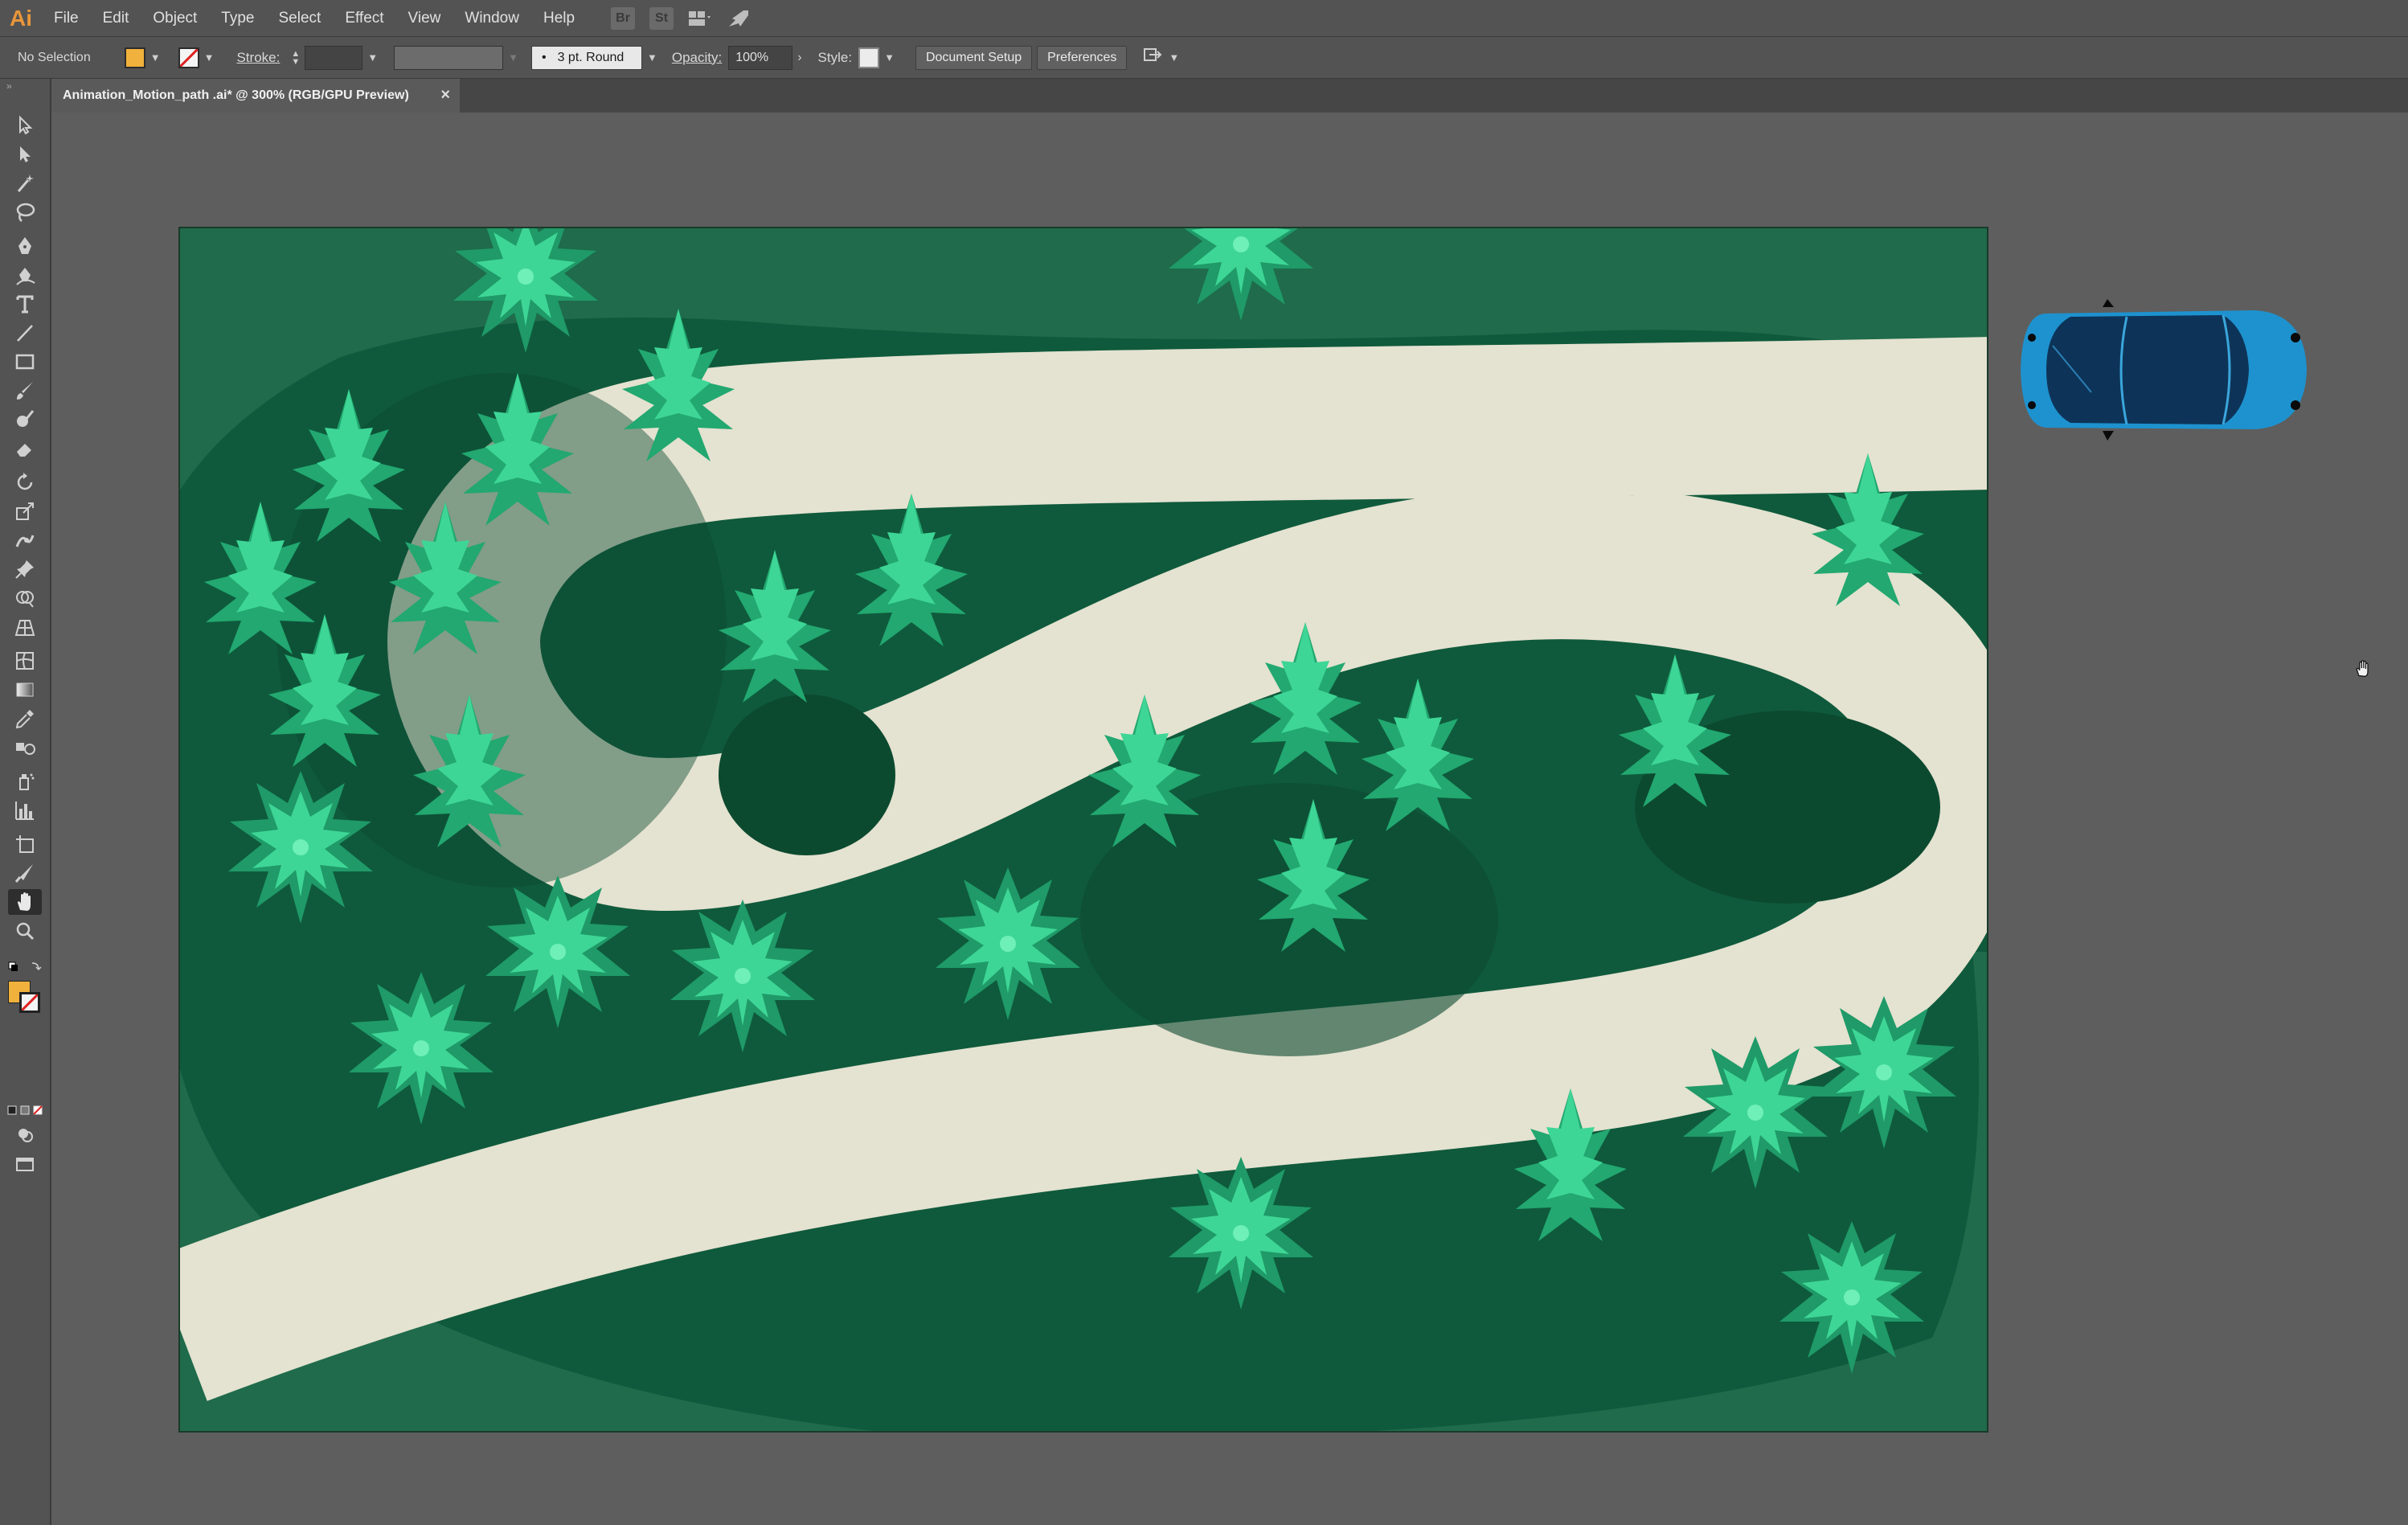 Image resolution: width=2408 pixels, height=1525 pixels. What do you see at coordinates (681, 18) in the screenshot?
I see `menu-icon-group: Br St` at bounding box center [681, 18].